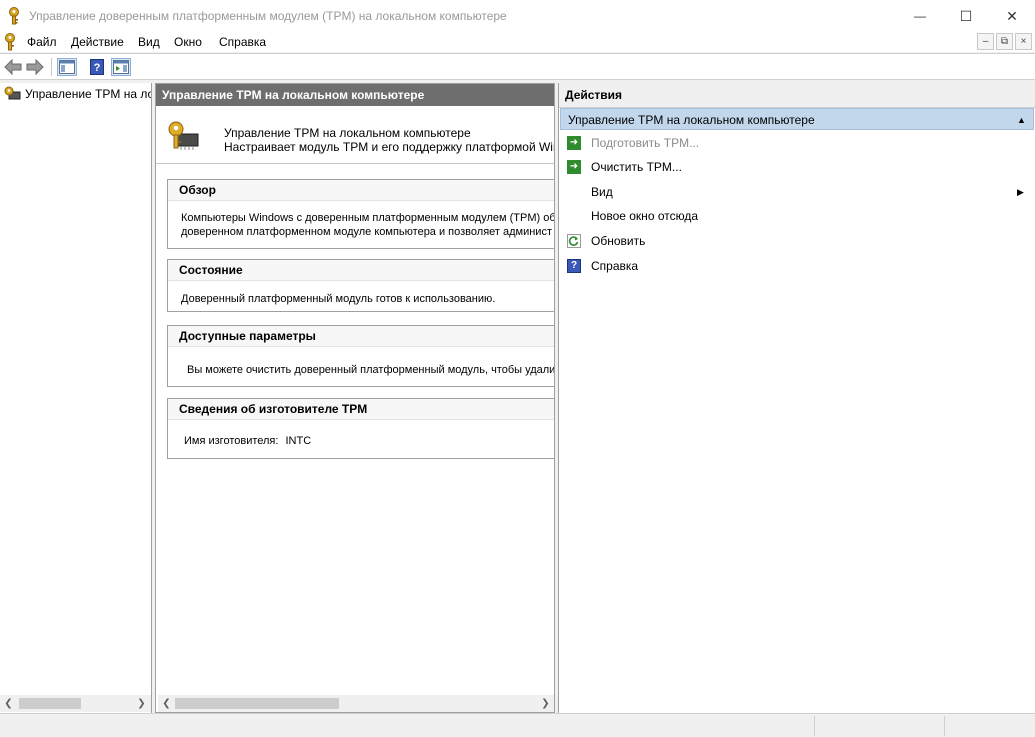 The width and height of the screenshot is (1035, 737). Describe the element at coordinates (1021, 120) in the screenshot. I see `collapse-triangle-icon: ▲` at that location.